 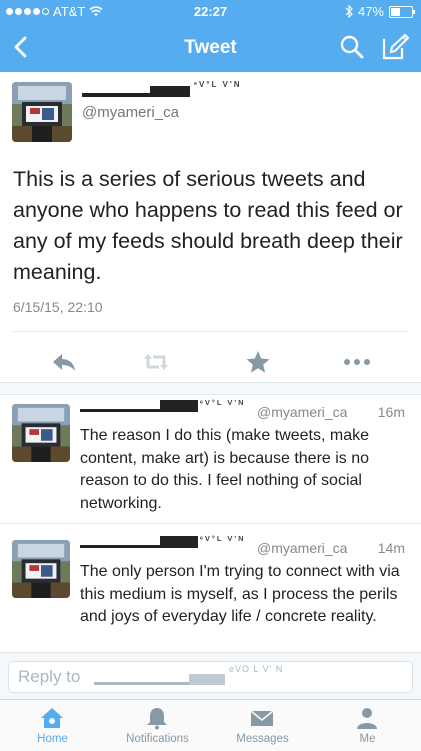 What do you see at coordinates (49, 676) in the screenshot?
I see `reply-placeholder: Reply to` at bounding box center [49, 676].